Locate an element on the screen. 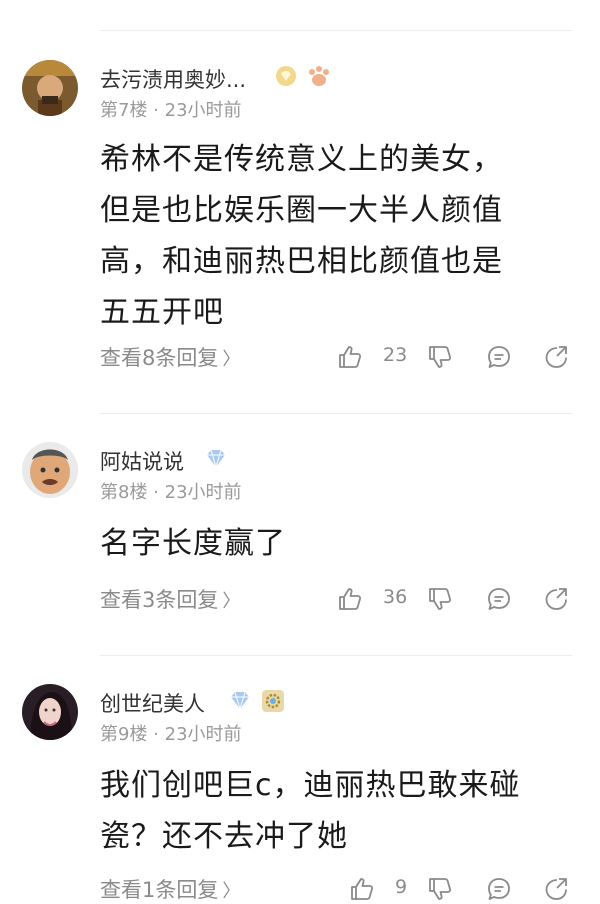 Image resolution: width=600 pixels, height=904 pixels. like-count: 23 is located at coordinates (395, 355).